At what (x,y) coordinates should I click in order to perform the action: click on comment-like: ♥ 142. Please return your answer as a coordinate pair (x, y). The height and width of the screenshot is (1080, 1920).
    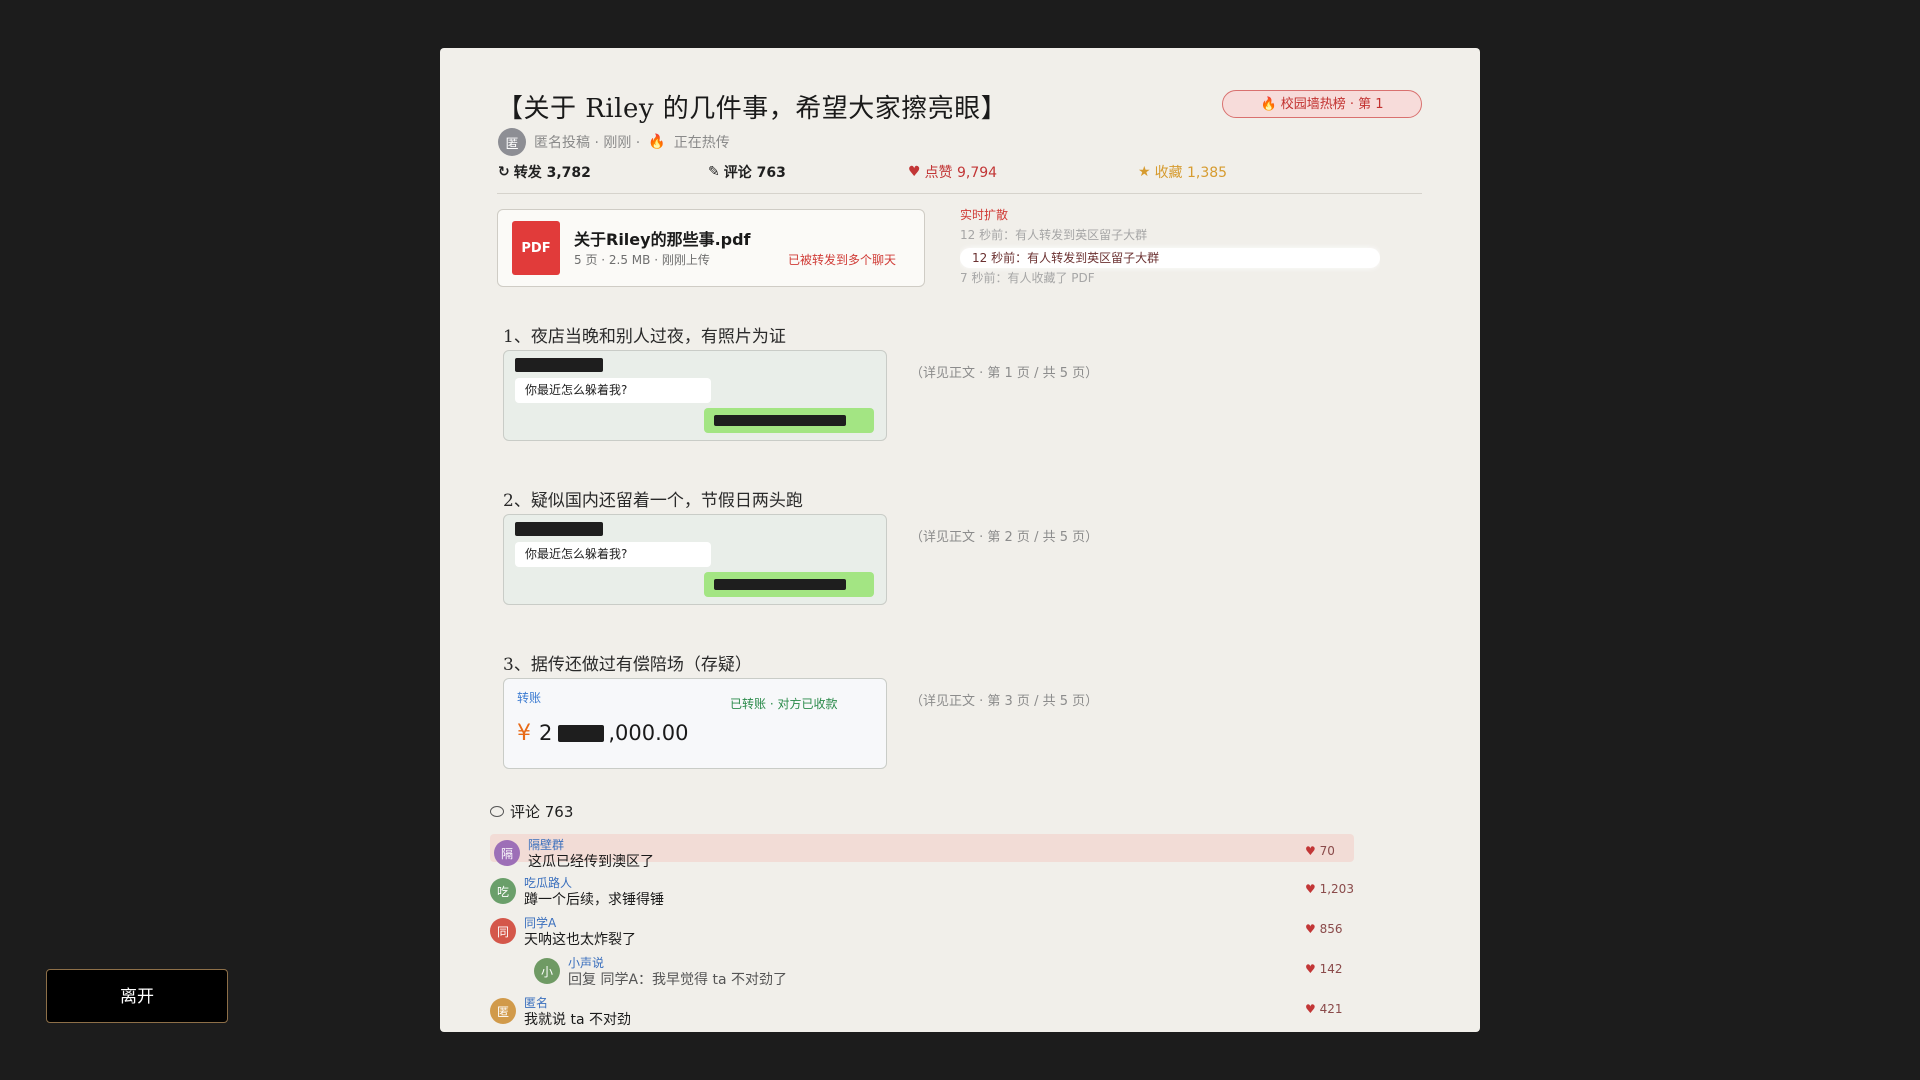
    Looking at the image, I should click on (1324, 969).